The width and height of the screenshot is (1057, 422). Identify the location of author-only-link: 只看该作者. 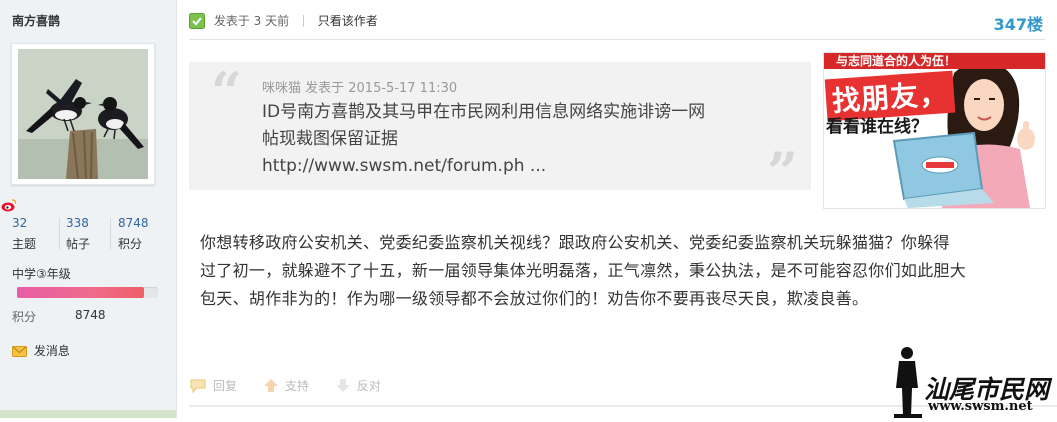
(348, 21).